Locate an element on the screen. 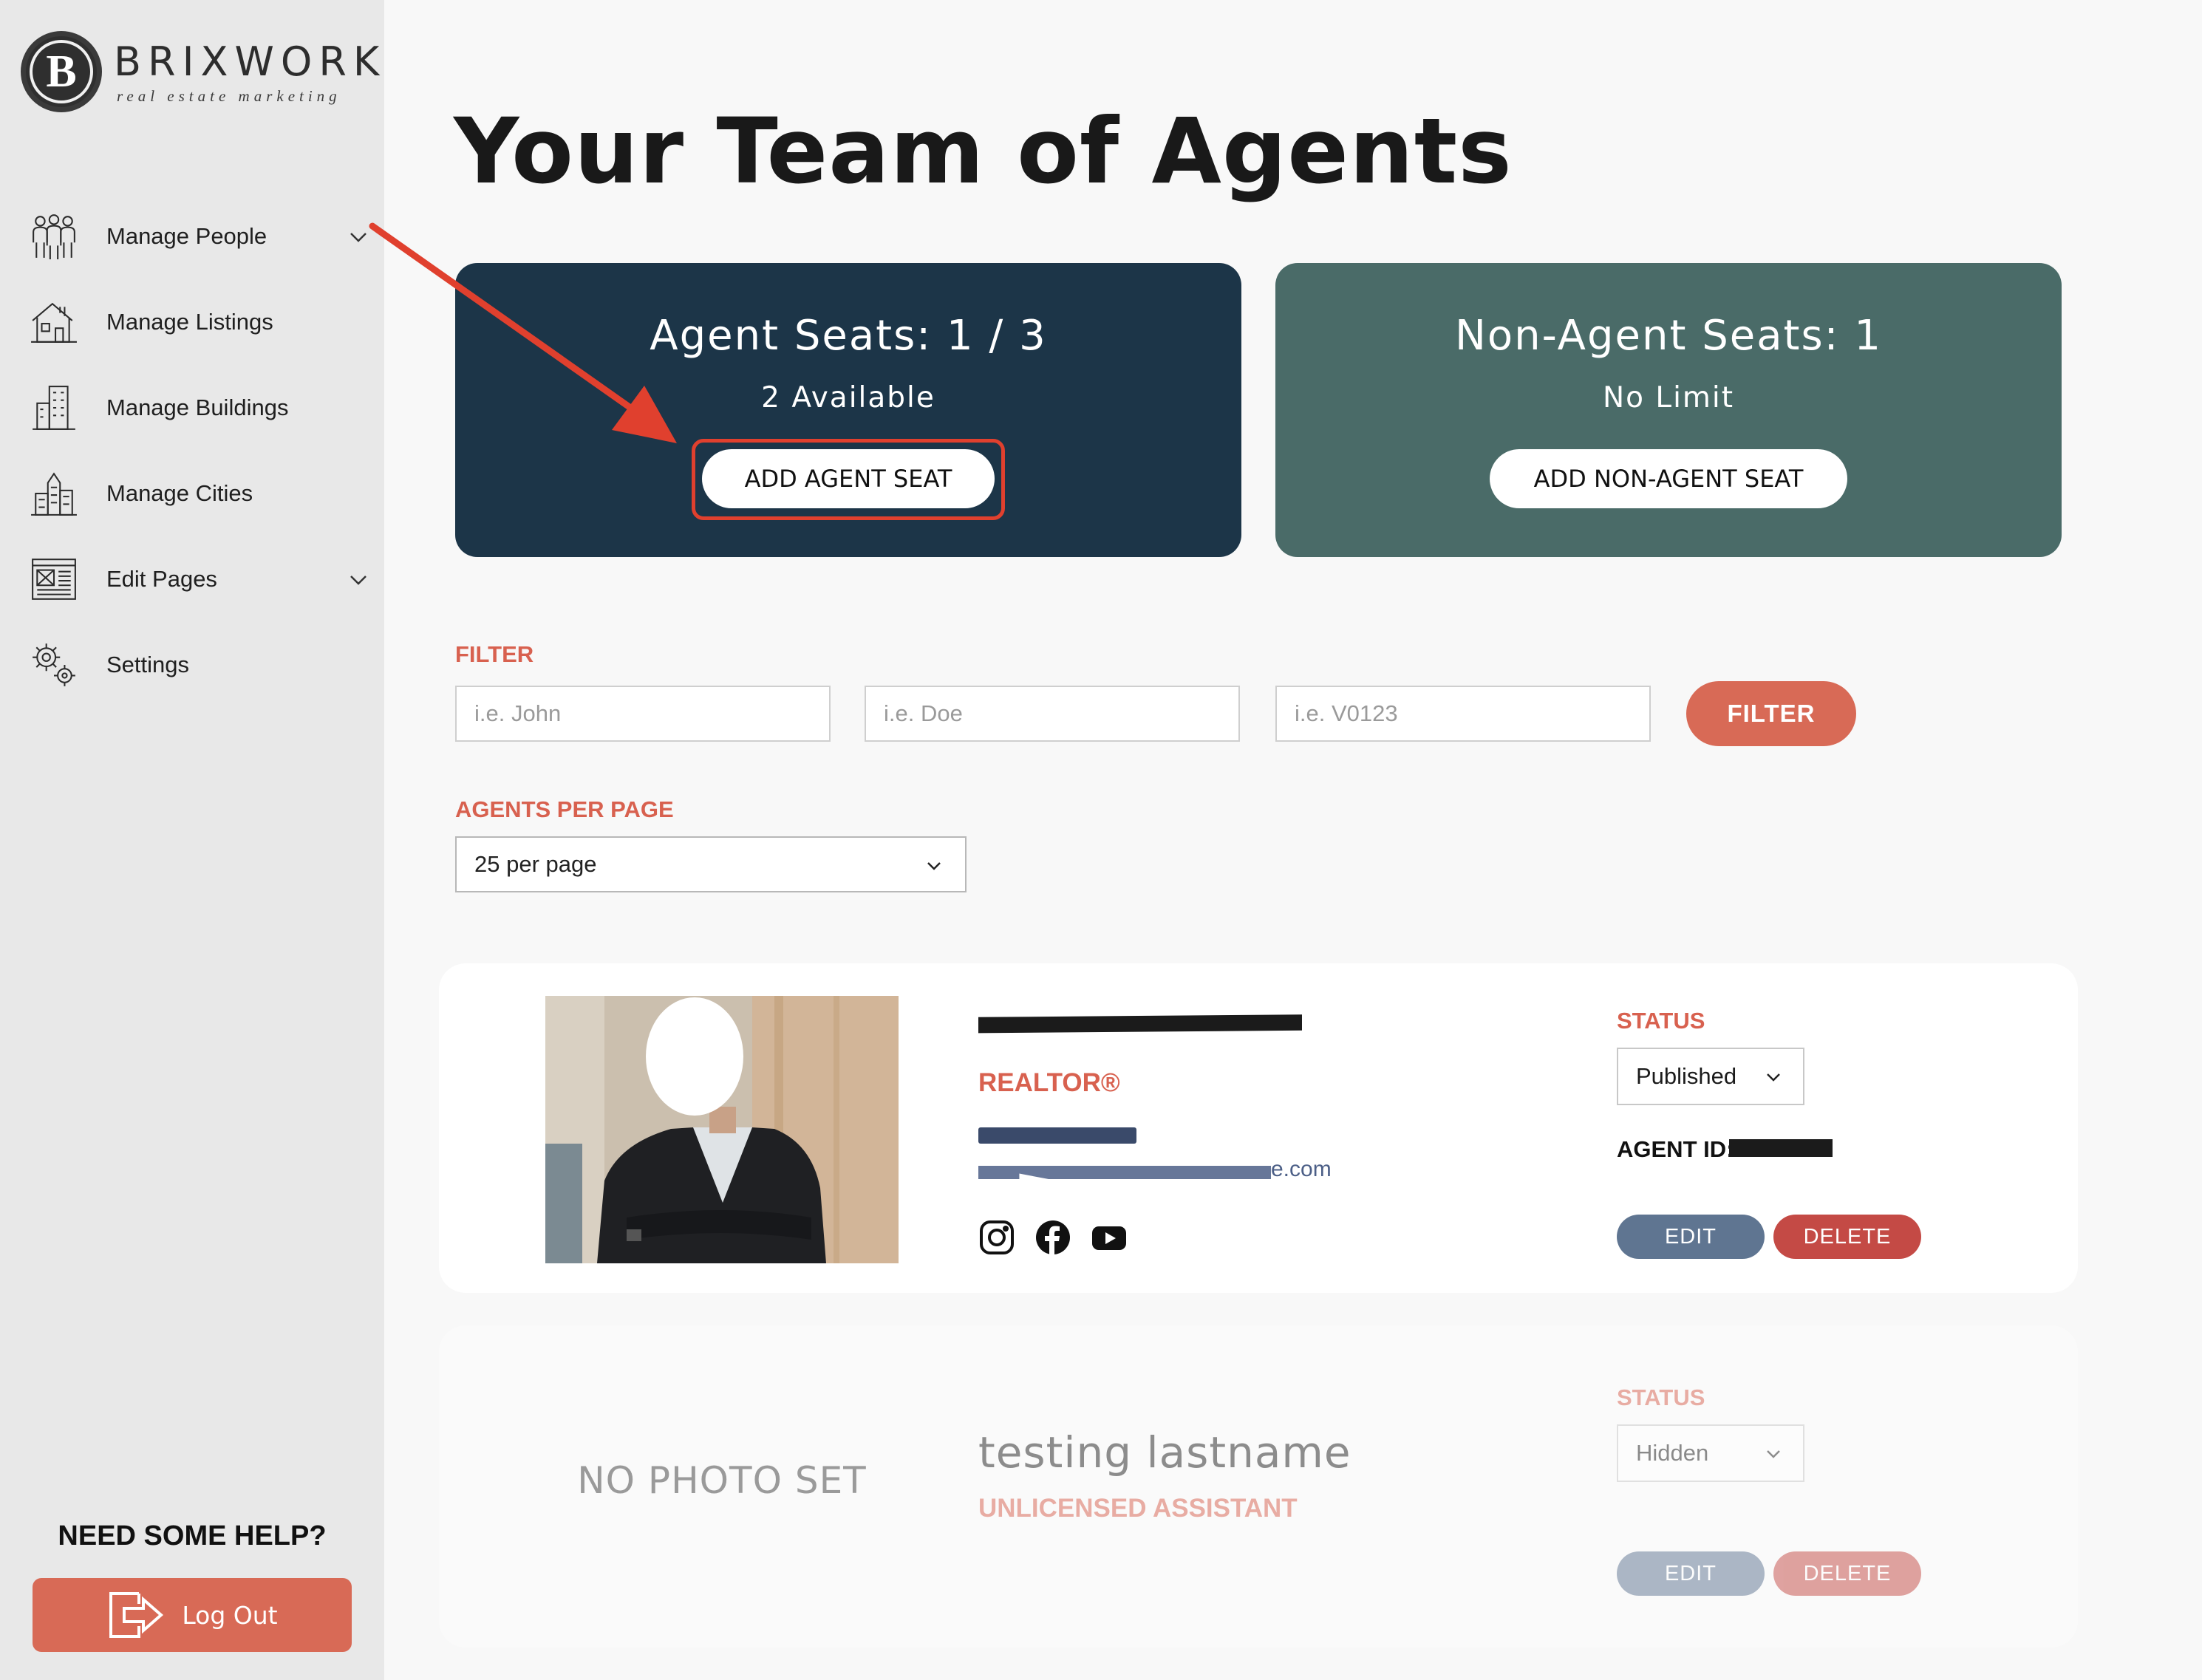  status-select: Hidden is located at coordinates (1710, 1453).